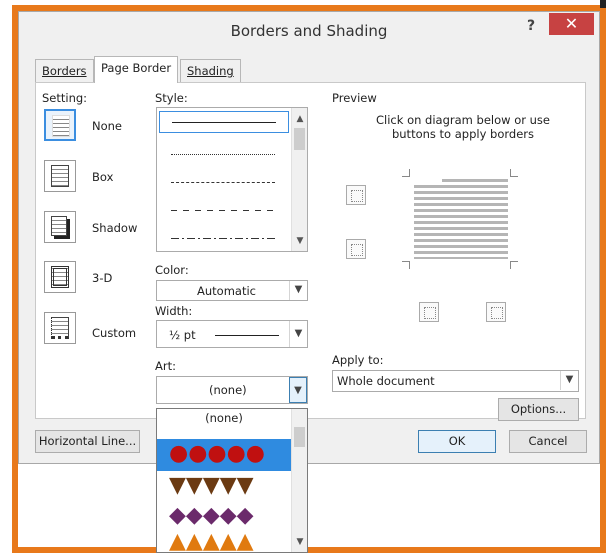  What do you see at coordinates (514, 265) in the screenshot?
I see `preview-corner-br` at bounding box center [514, 265].